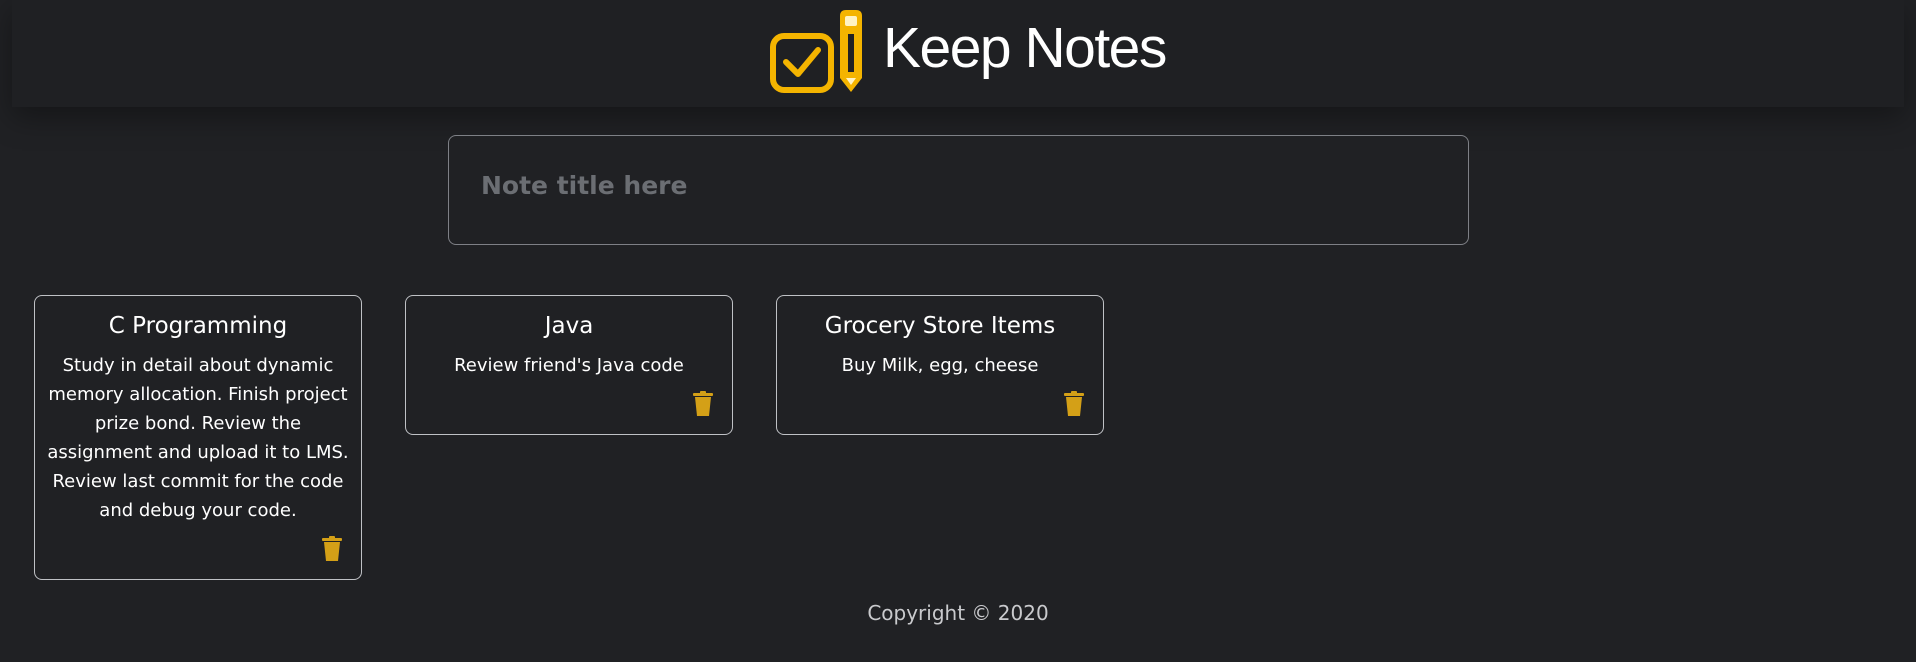 The height and width of the screenshot is (662, 1916). What do you see at coordinates (816, 51) in the screenshot?
I see `checkbox-pencil-icon` at bounding box center [816, 51].